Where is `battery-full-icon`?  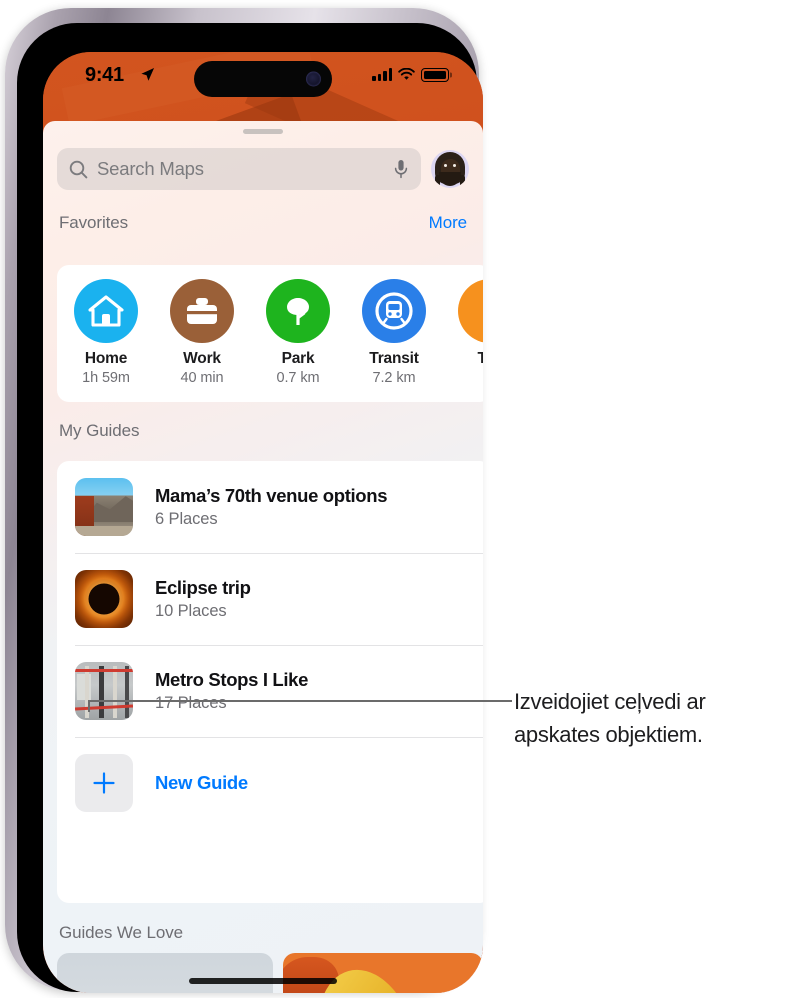
battery-full-icon is located at coordinates (435, 75).